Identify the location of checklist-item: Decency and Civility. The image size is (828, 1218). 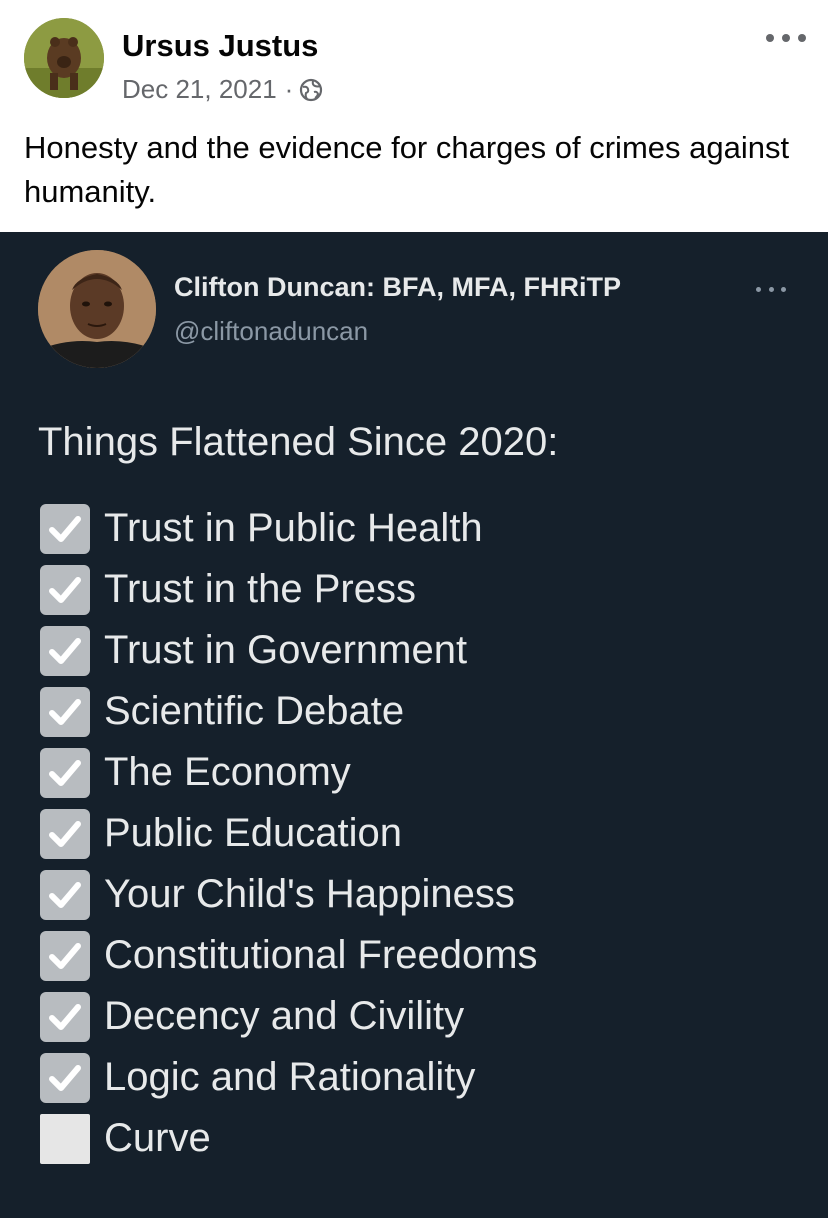
(289, 1016).